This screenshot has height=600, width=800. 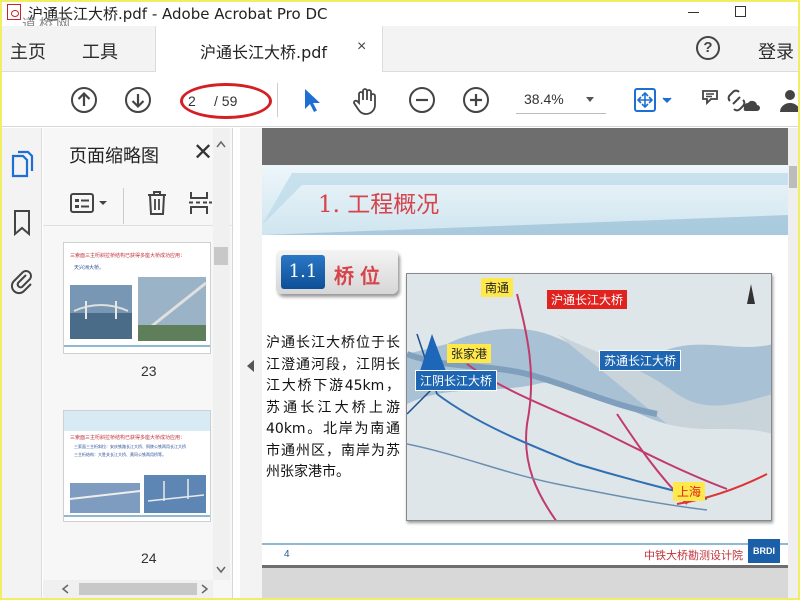 What do you see at coordinates (65, 589) in the screenshot?
I see `scroll-left-icon` at bounding box center [65, 589].